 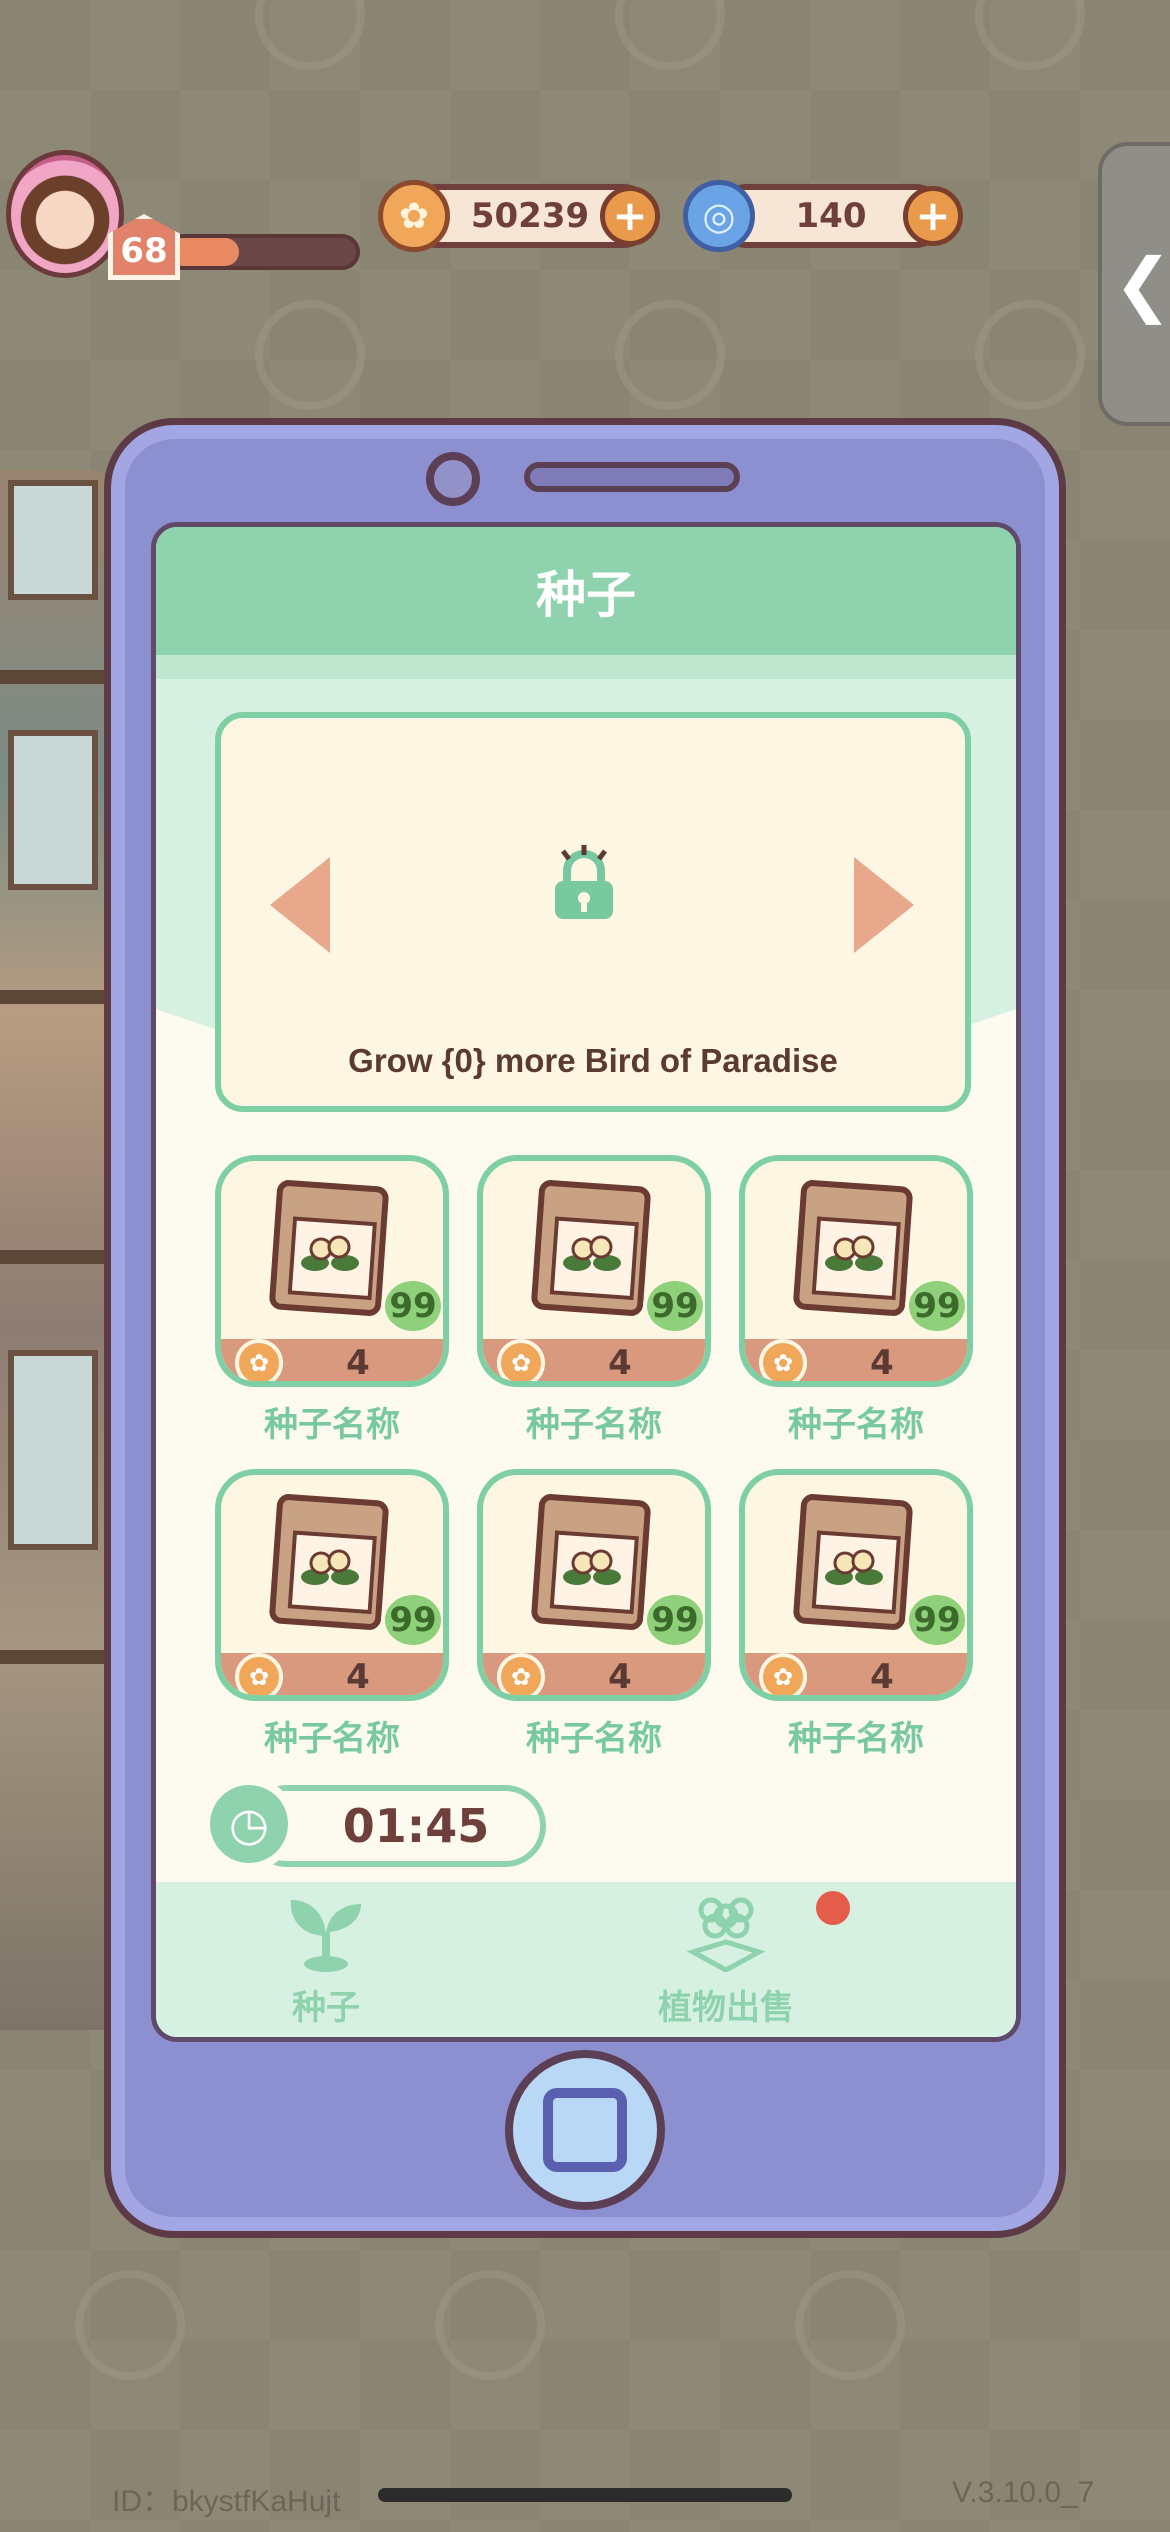 I want to click on chevron-left-icon: ❮, so click(x=1141, y=284).